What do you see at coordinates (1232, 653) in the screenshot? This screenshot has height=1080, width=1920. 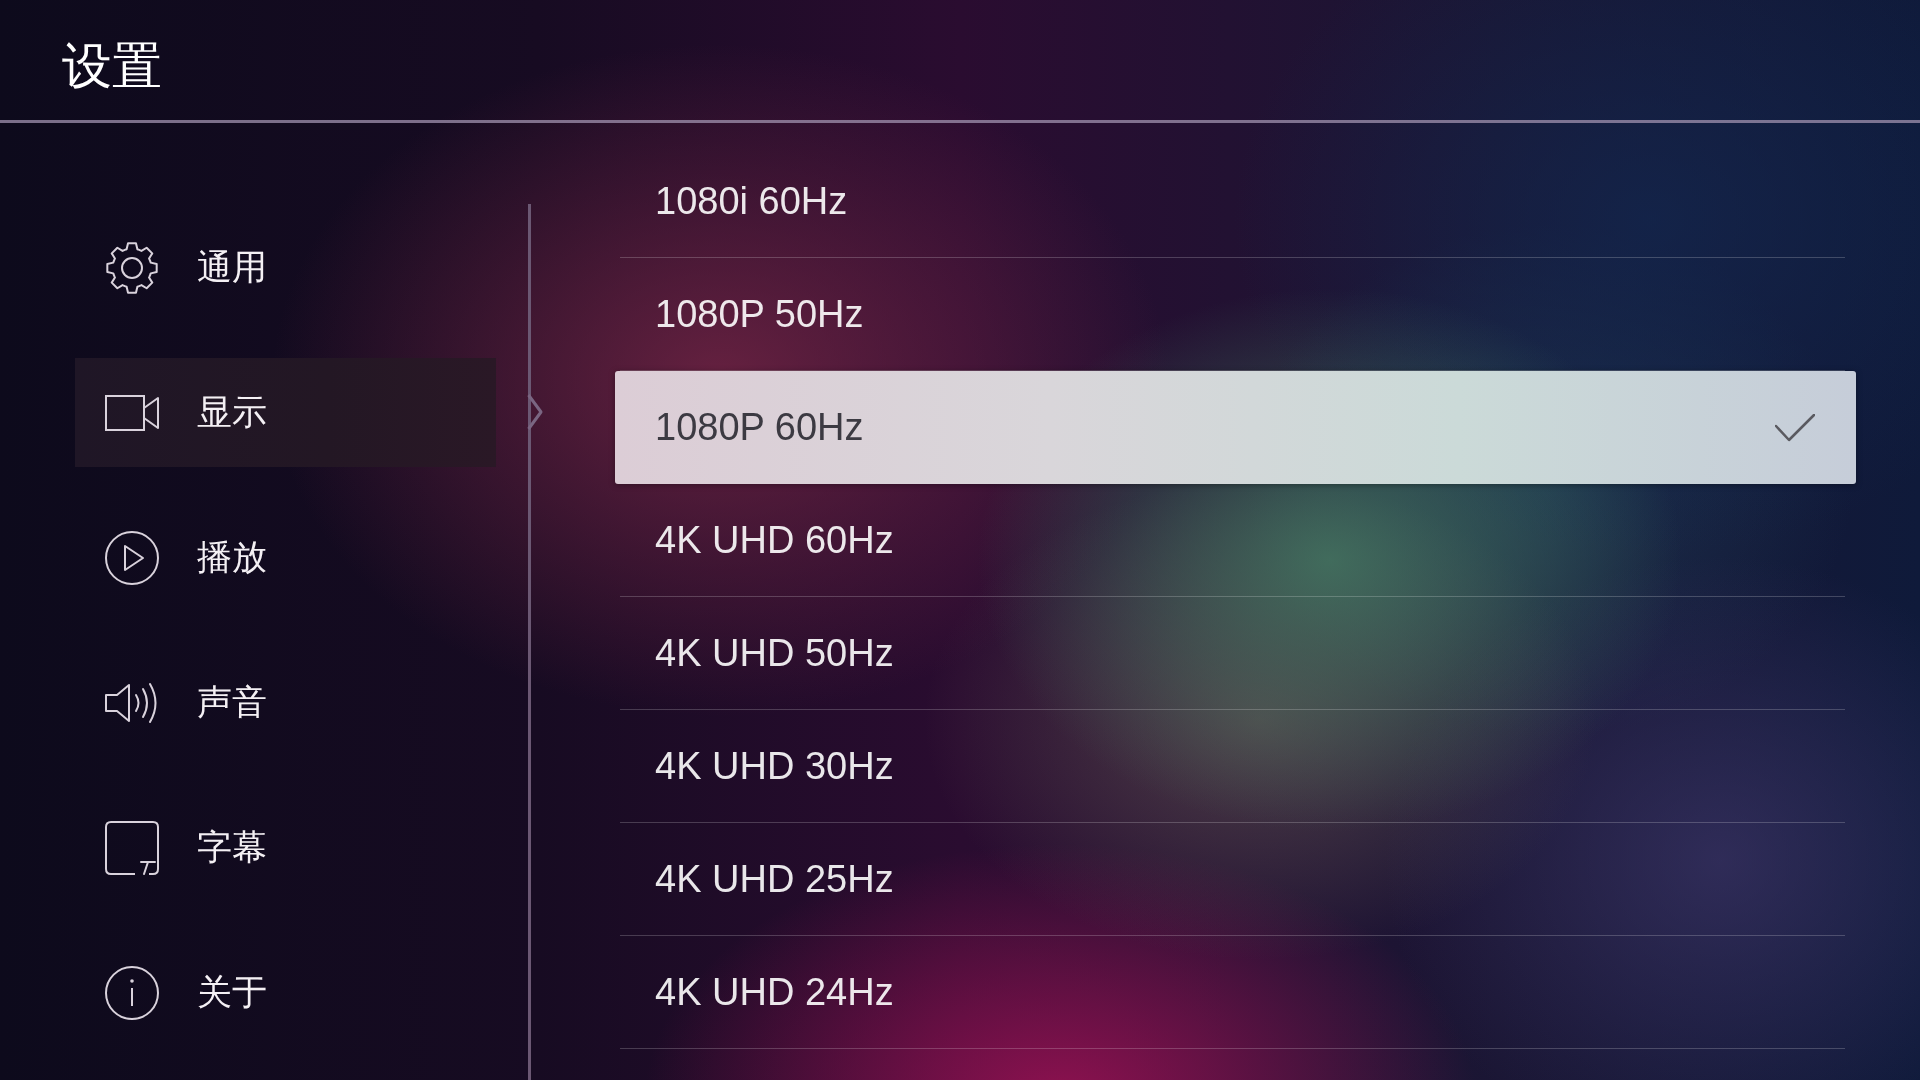 I see `resolution-option: 4K UHD 50Hz` at bounding box center [1232, 653].